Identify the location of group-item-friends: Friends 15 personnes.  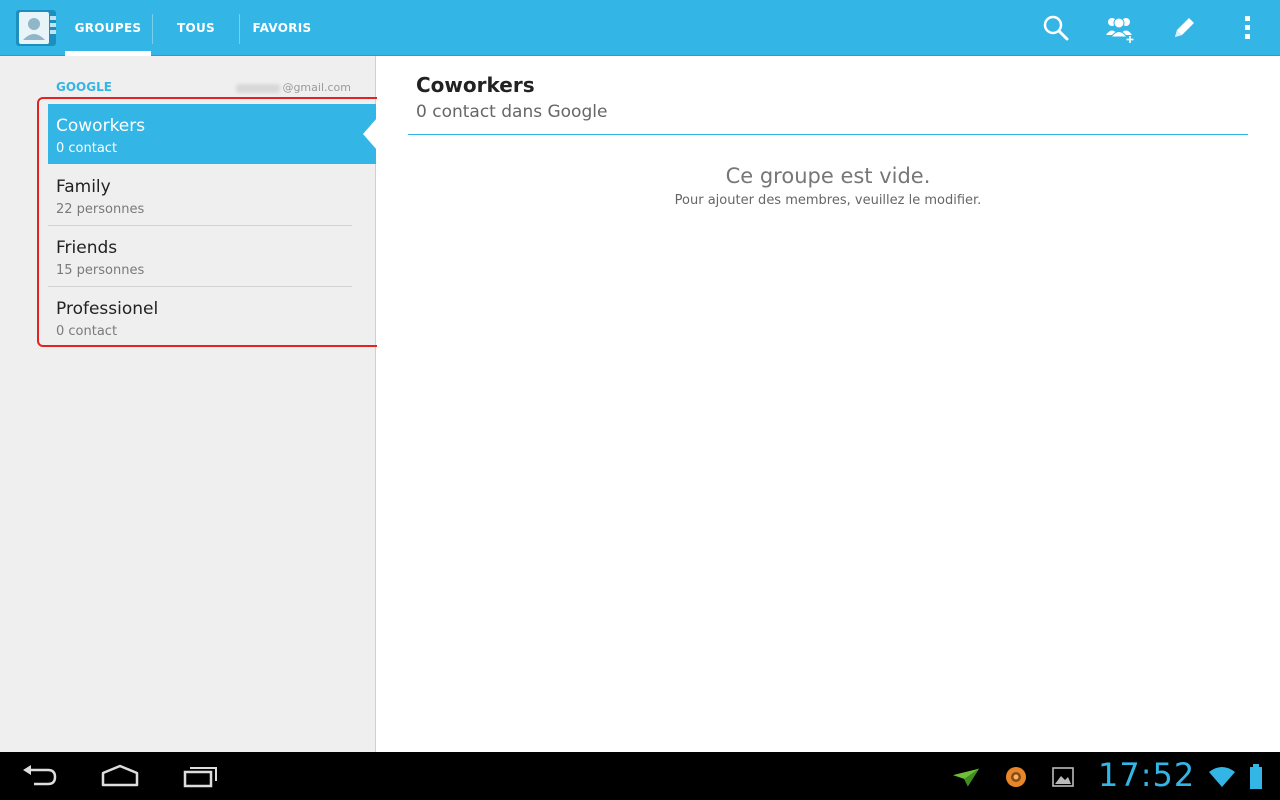
(200, 256).